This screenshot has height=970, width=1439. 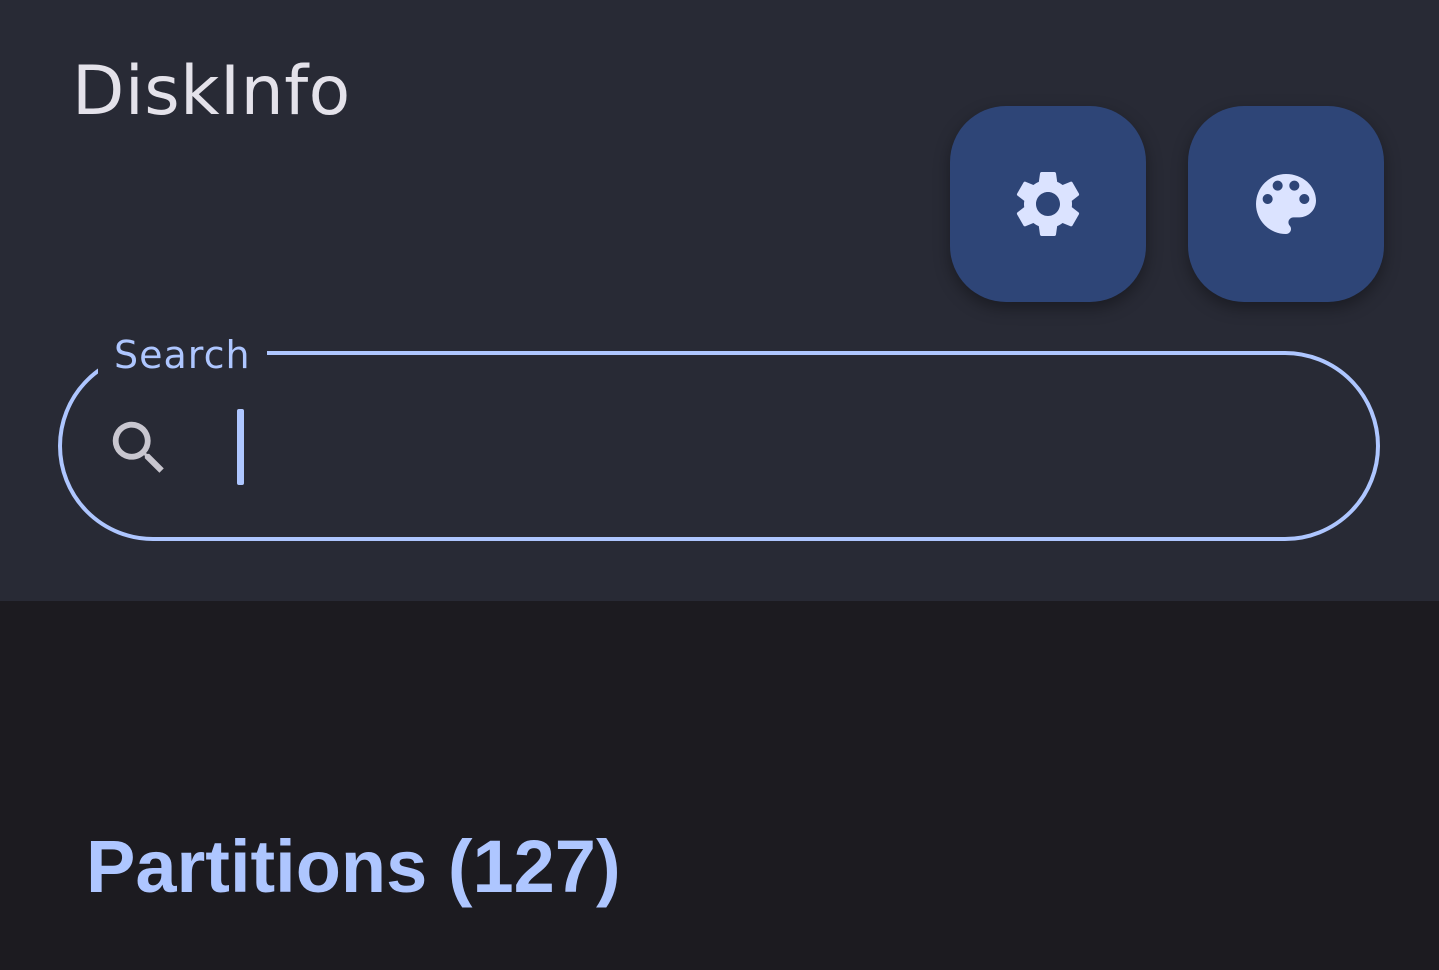 I want to click on partitions-heading: Partitions (127), so click(x=353, y=866).